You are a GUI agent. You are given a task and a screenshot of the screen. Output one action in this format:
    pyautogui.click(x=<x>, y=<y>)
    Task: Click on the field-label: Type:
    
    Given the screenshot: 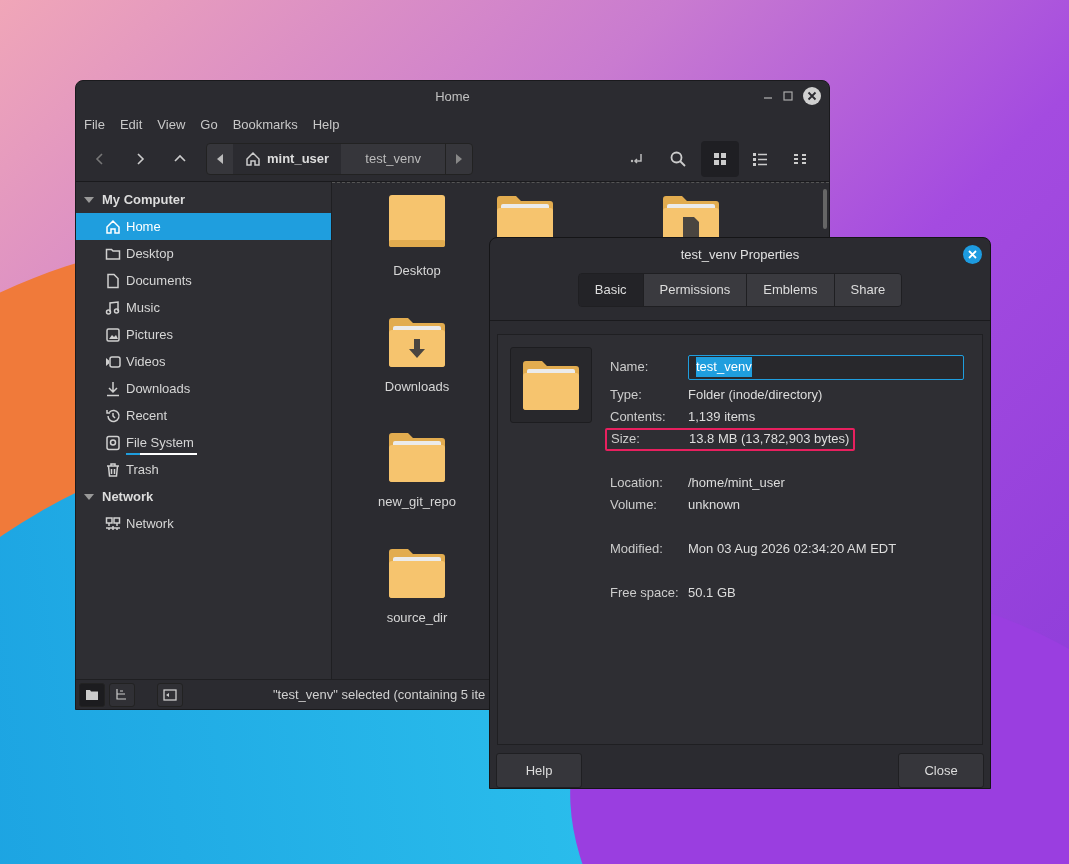 What is the action you would take?
    pyautogui.click(x=626, y=395)
    